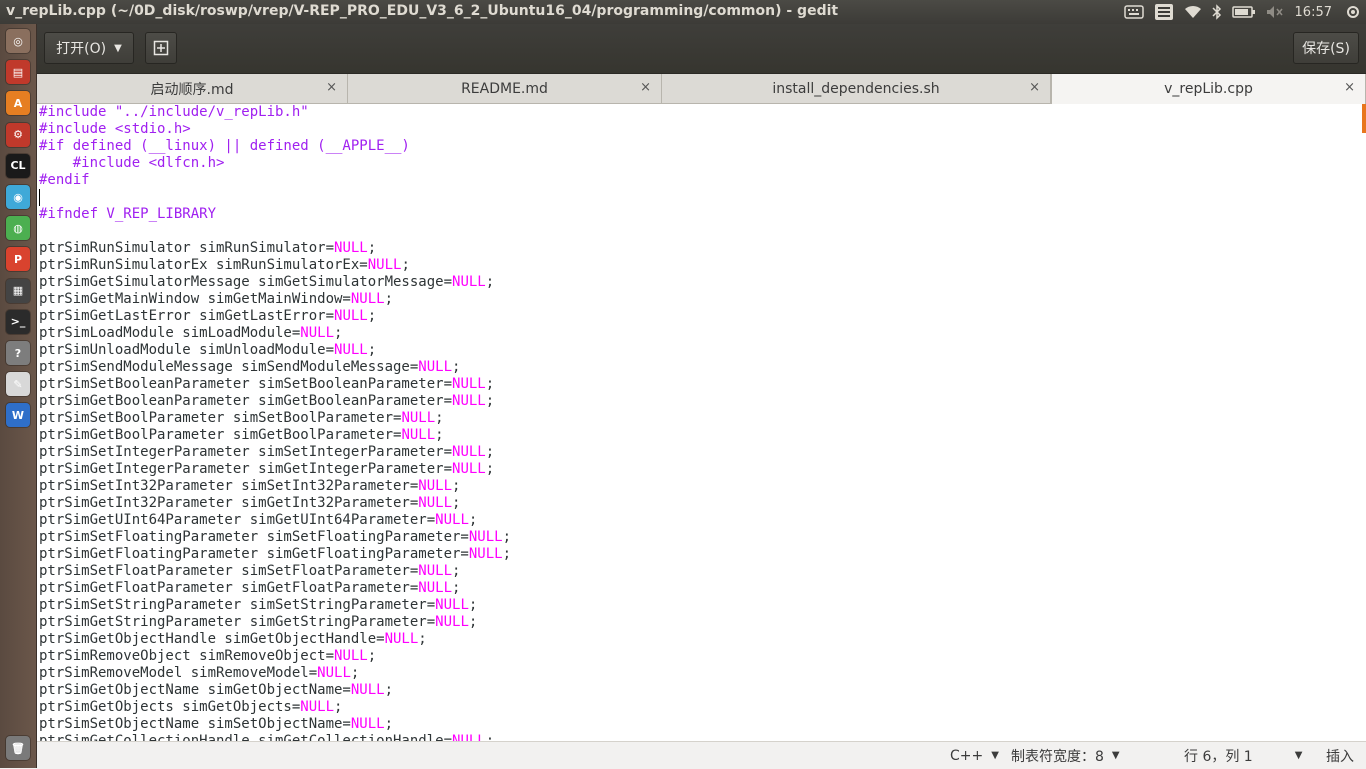 This screenshot has height=769, width=1366. I want to click on software-center-icon: A, so click(18, 103).